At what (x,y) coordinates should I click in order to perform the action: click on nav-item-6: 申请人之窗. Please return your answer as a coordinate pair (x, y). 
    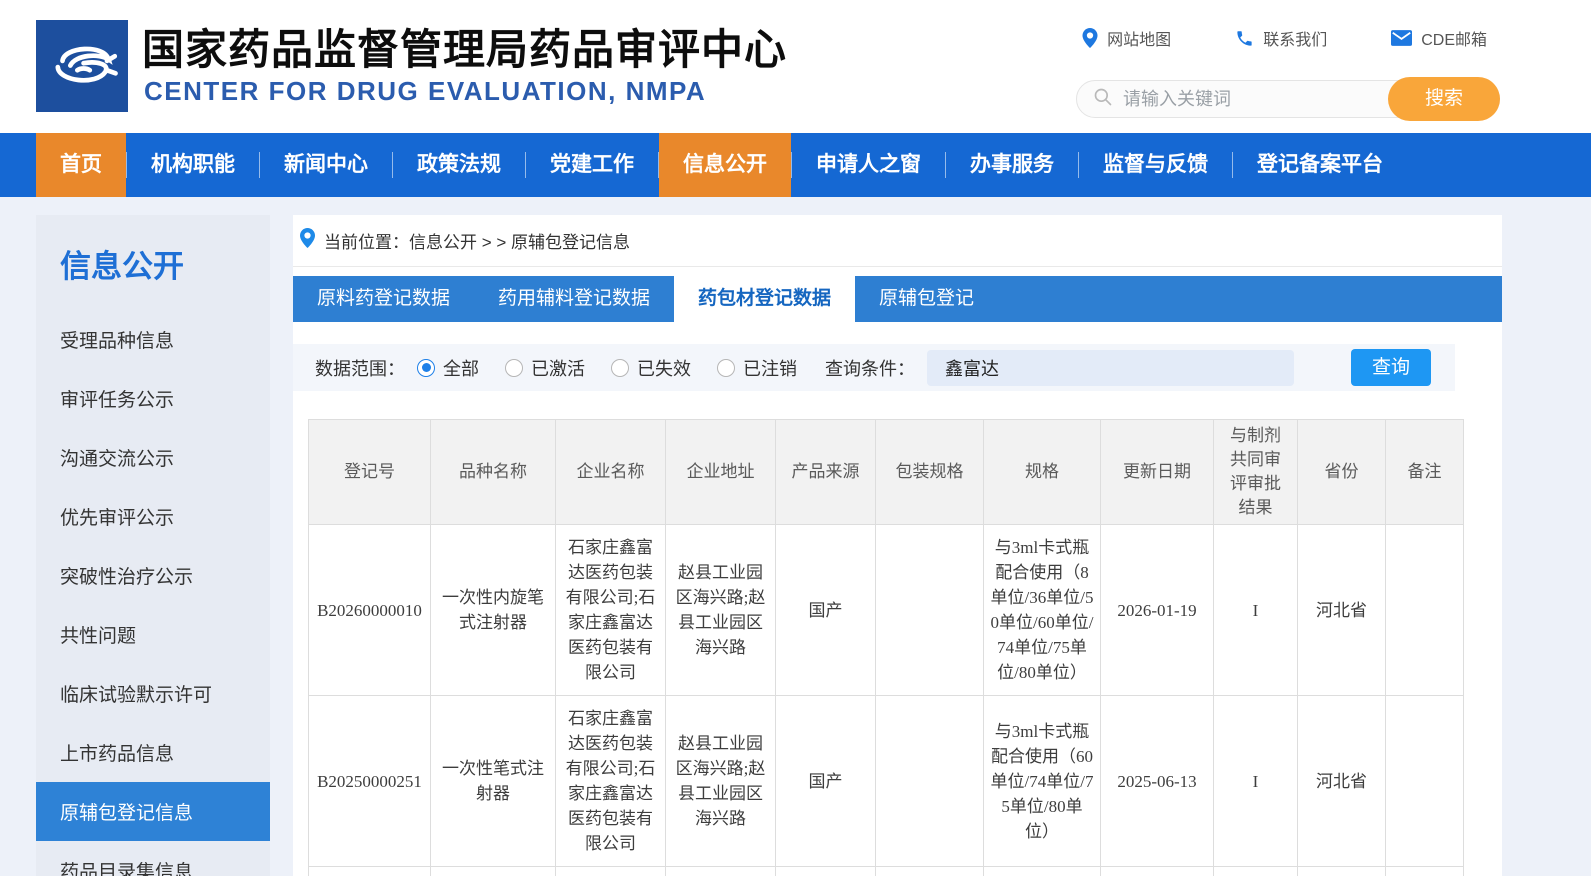
    Looking at the image, I should click on (868, 165).